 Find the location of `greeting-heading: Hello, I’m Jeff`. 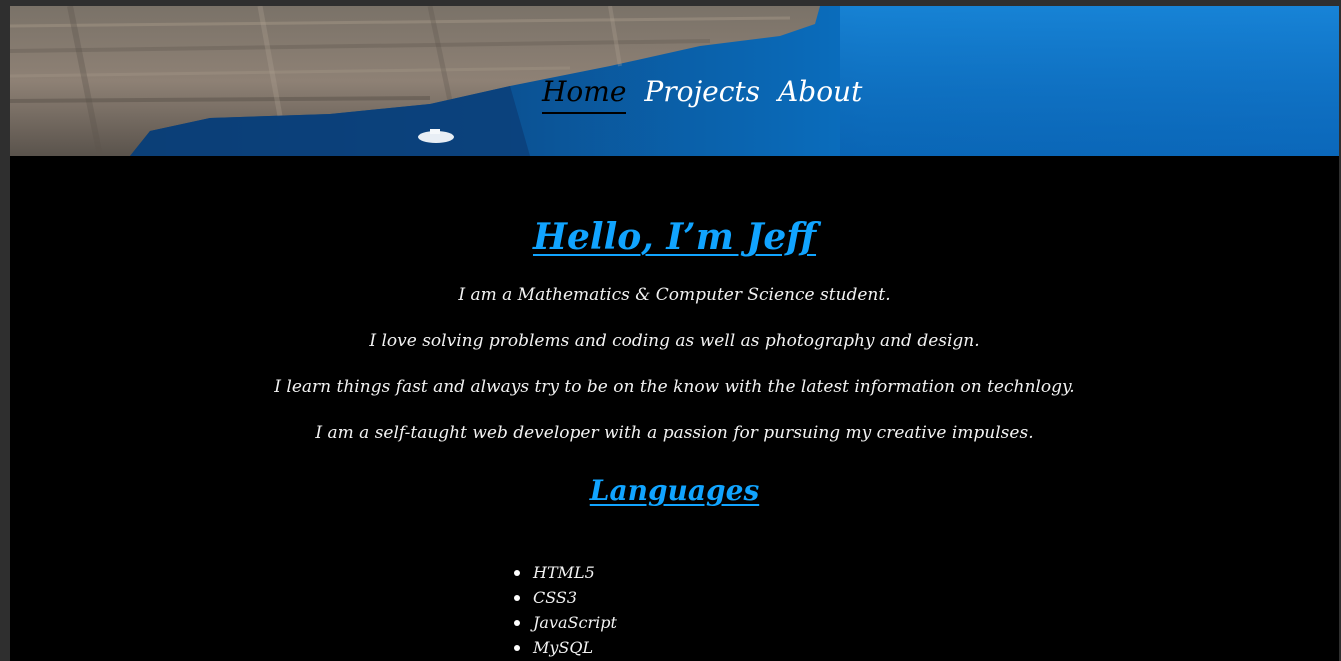

greeting-heading: Hello, I’m Jeff is located at coordinates (674, 237).